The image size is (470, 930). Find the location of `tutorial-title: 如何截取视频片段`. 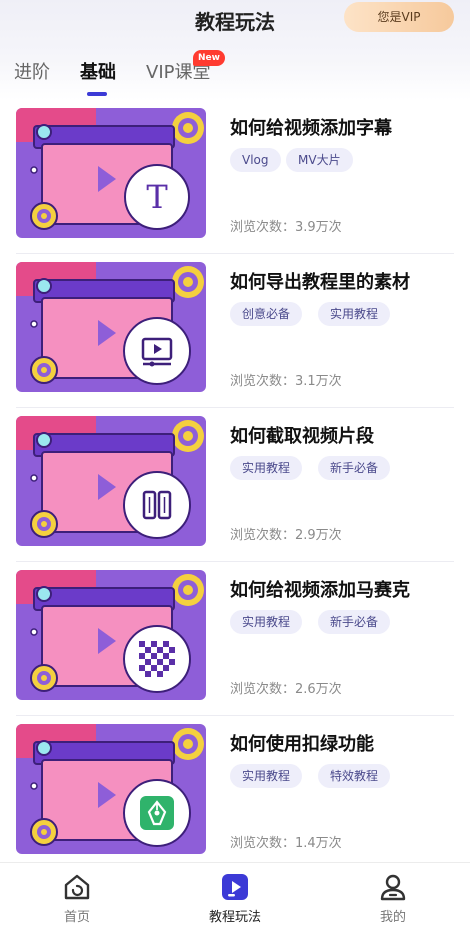

tutorial-title: 如何截取视频片段 is located at coordinates (302, 436).